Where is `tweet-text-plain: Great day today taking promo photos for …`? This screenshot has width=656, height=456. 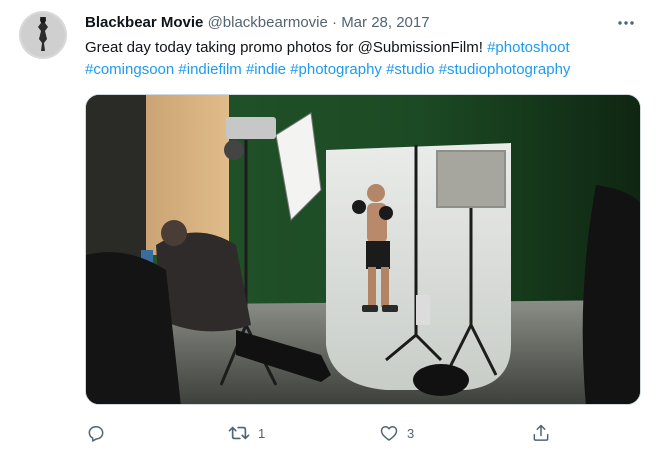
tweet-text-plain: Great day today taking promo photos for … is located at coordinates (286, 47).